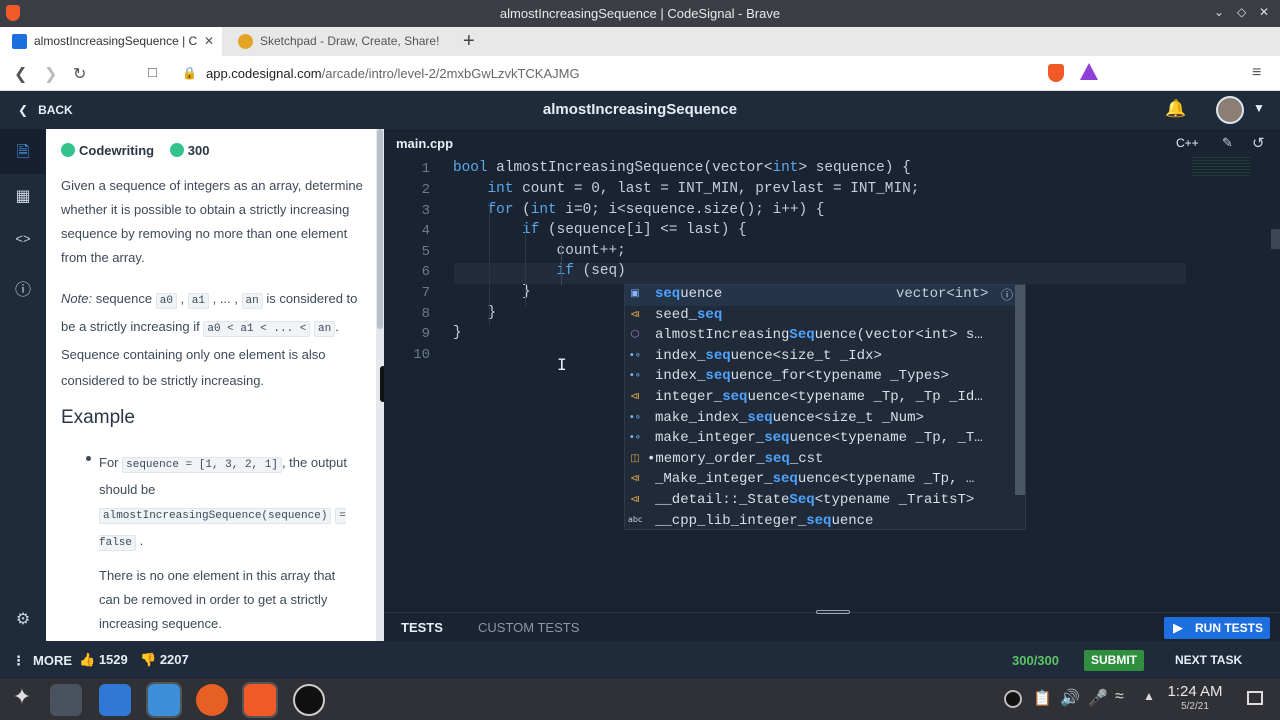 The image size is (1280, 720). I want to click on browser-tab-codesignal: almostIncreasingSequence | C ✕, so click(111, 41).